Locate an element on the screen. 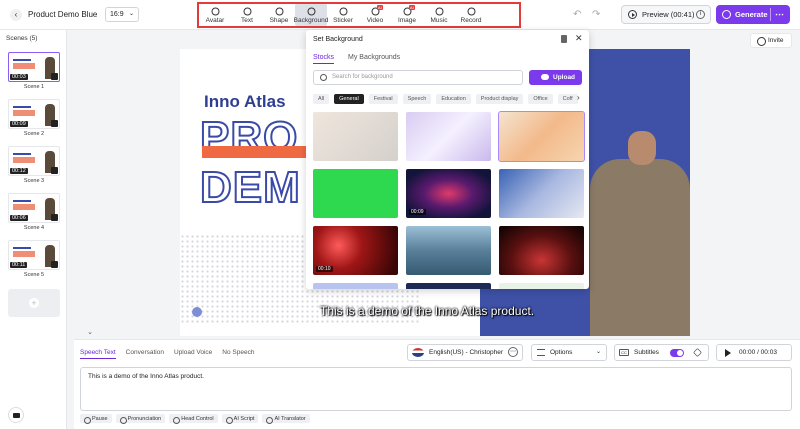 This screenshot has height=429, width=800. speech-tool-head-control: Head Control is located at coordinates (193, 419).